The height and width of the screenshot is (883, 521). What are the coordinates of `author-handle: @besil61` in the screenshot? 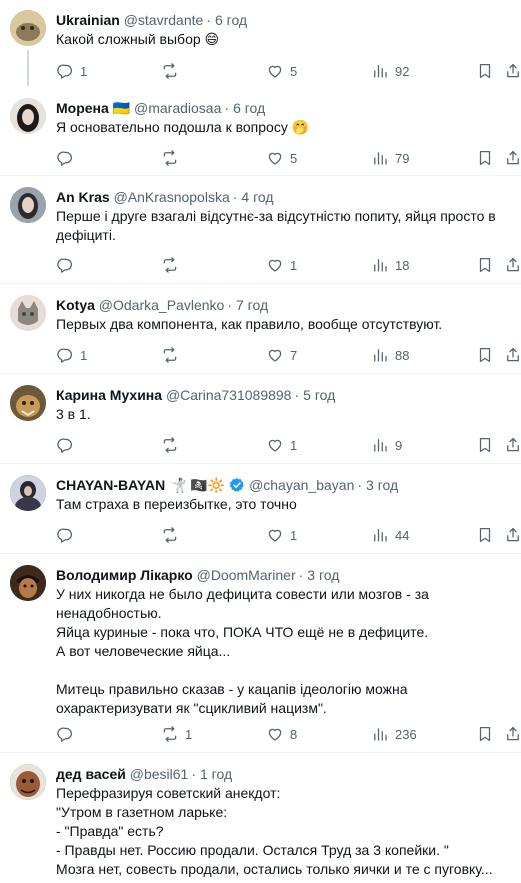 It's located at (159, 774).